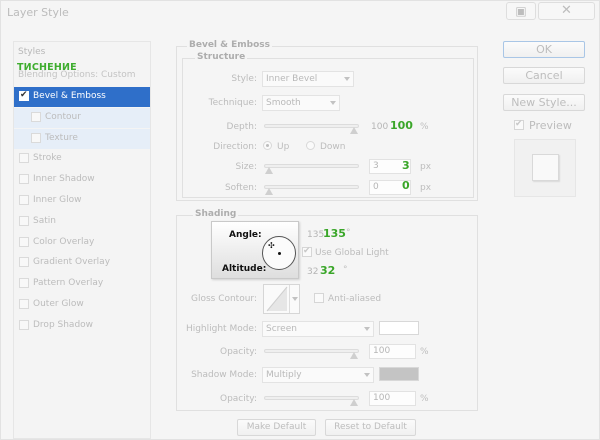 The image size is (600, 440). What do you see at coordinates (63, 325) in the screenshot?
I see `style-item-label: Drop Shadow` at bounding box center [63, 325].